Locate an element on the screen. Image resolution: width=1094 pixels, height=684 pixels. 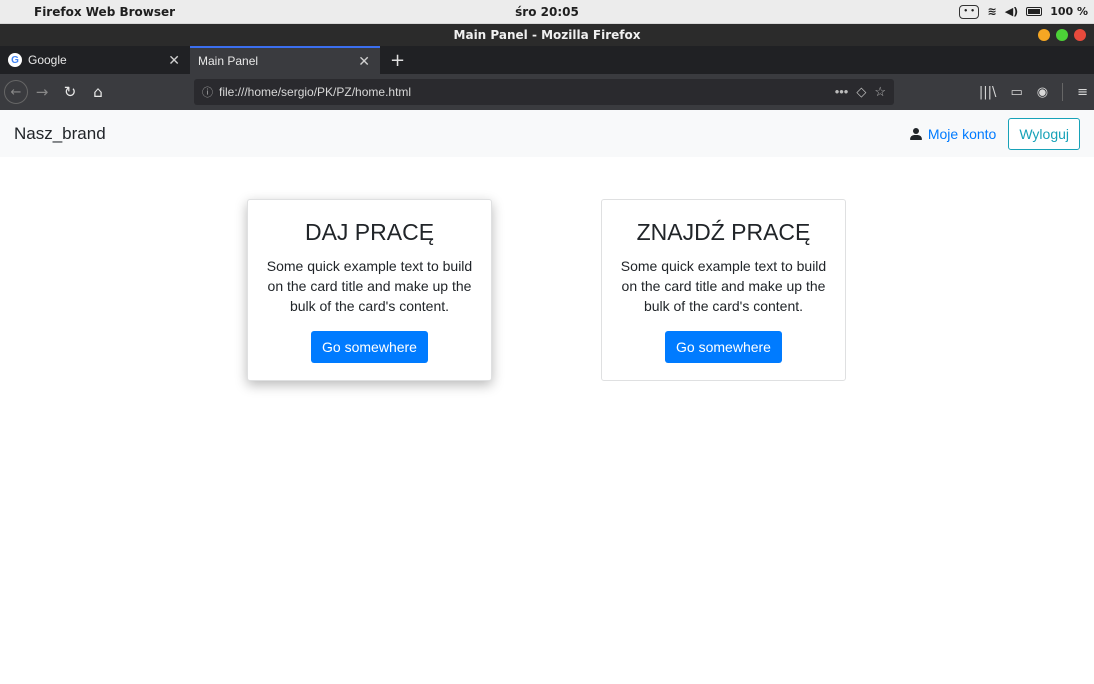
system-bar: Firefox Web Browser śro 20:05 ≋ ◀) 100 % is located at coordinates (547, 12).